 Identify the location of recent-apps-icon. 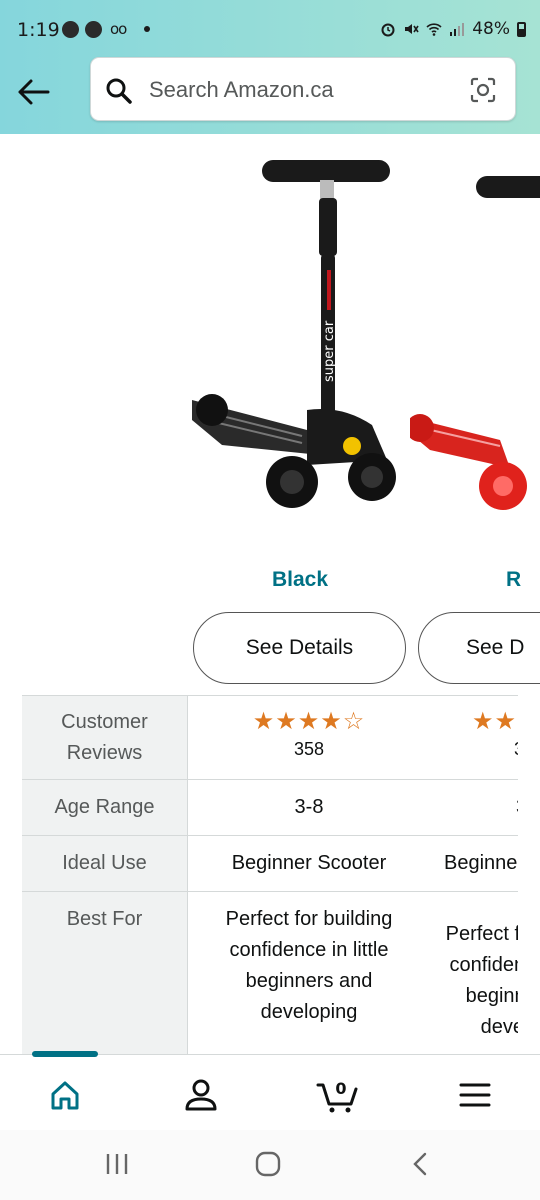
(117, 1164).